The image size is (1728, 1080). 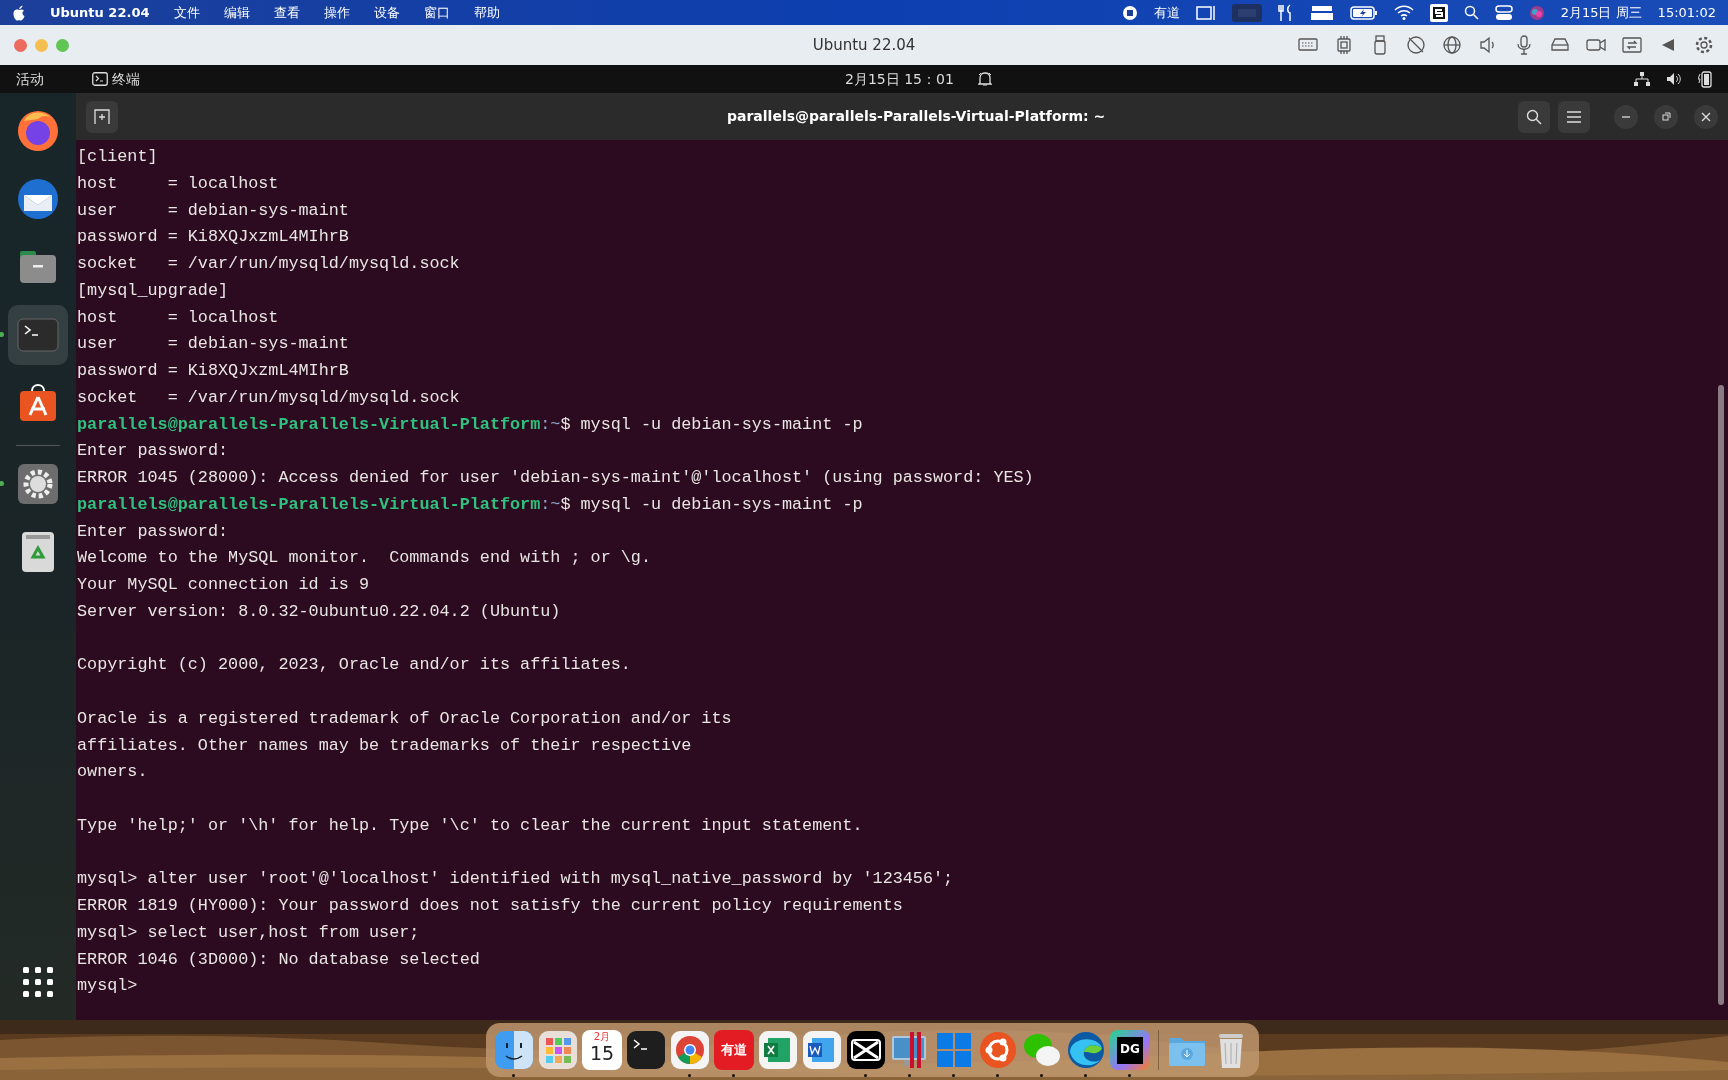 I want to click on terminal-line: ERROR 1046 (3D000): No database selected, so click(x=278, y=959).